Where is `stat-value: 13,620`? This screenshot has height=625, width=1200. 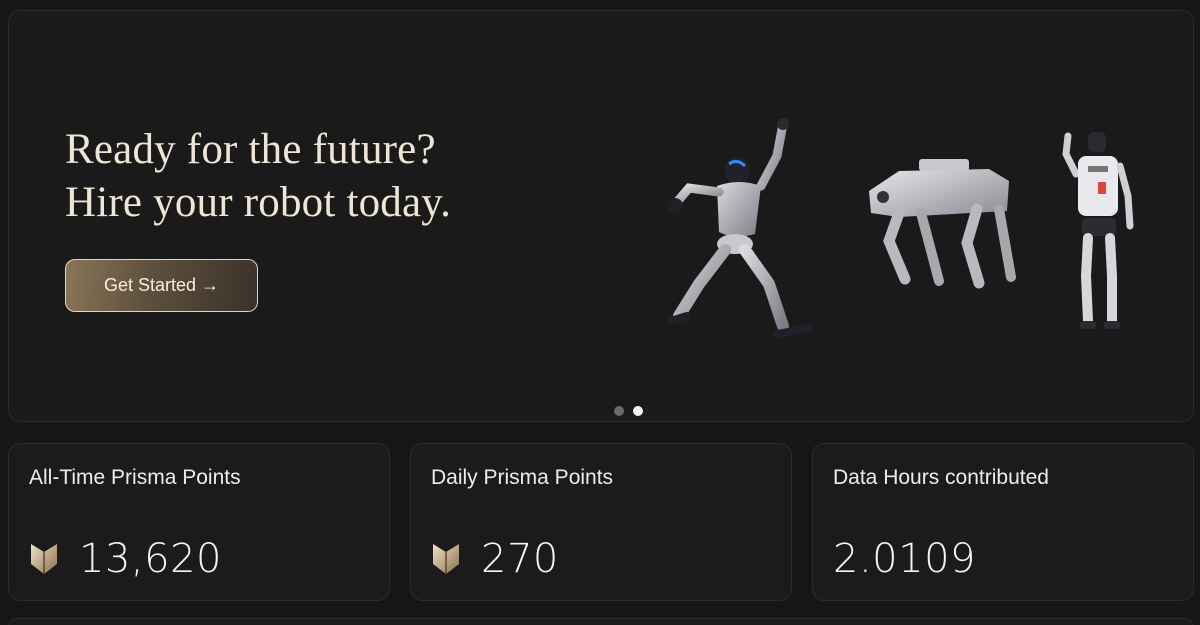 stat-value: 13,620 is located at coordinates (150, 559).